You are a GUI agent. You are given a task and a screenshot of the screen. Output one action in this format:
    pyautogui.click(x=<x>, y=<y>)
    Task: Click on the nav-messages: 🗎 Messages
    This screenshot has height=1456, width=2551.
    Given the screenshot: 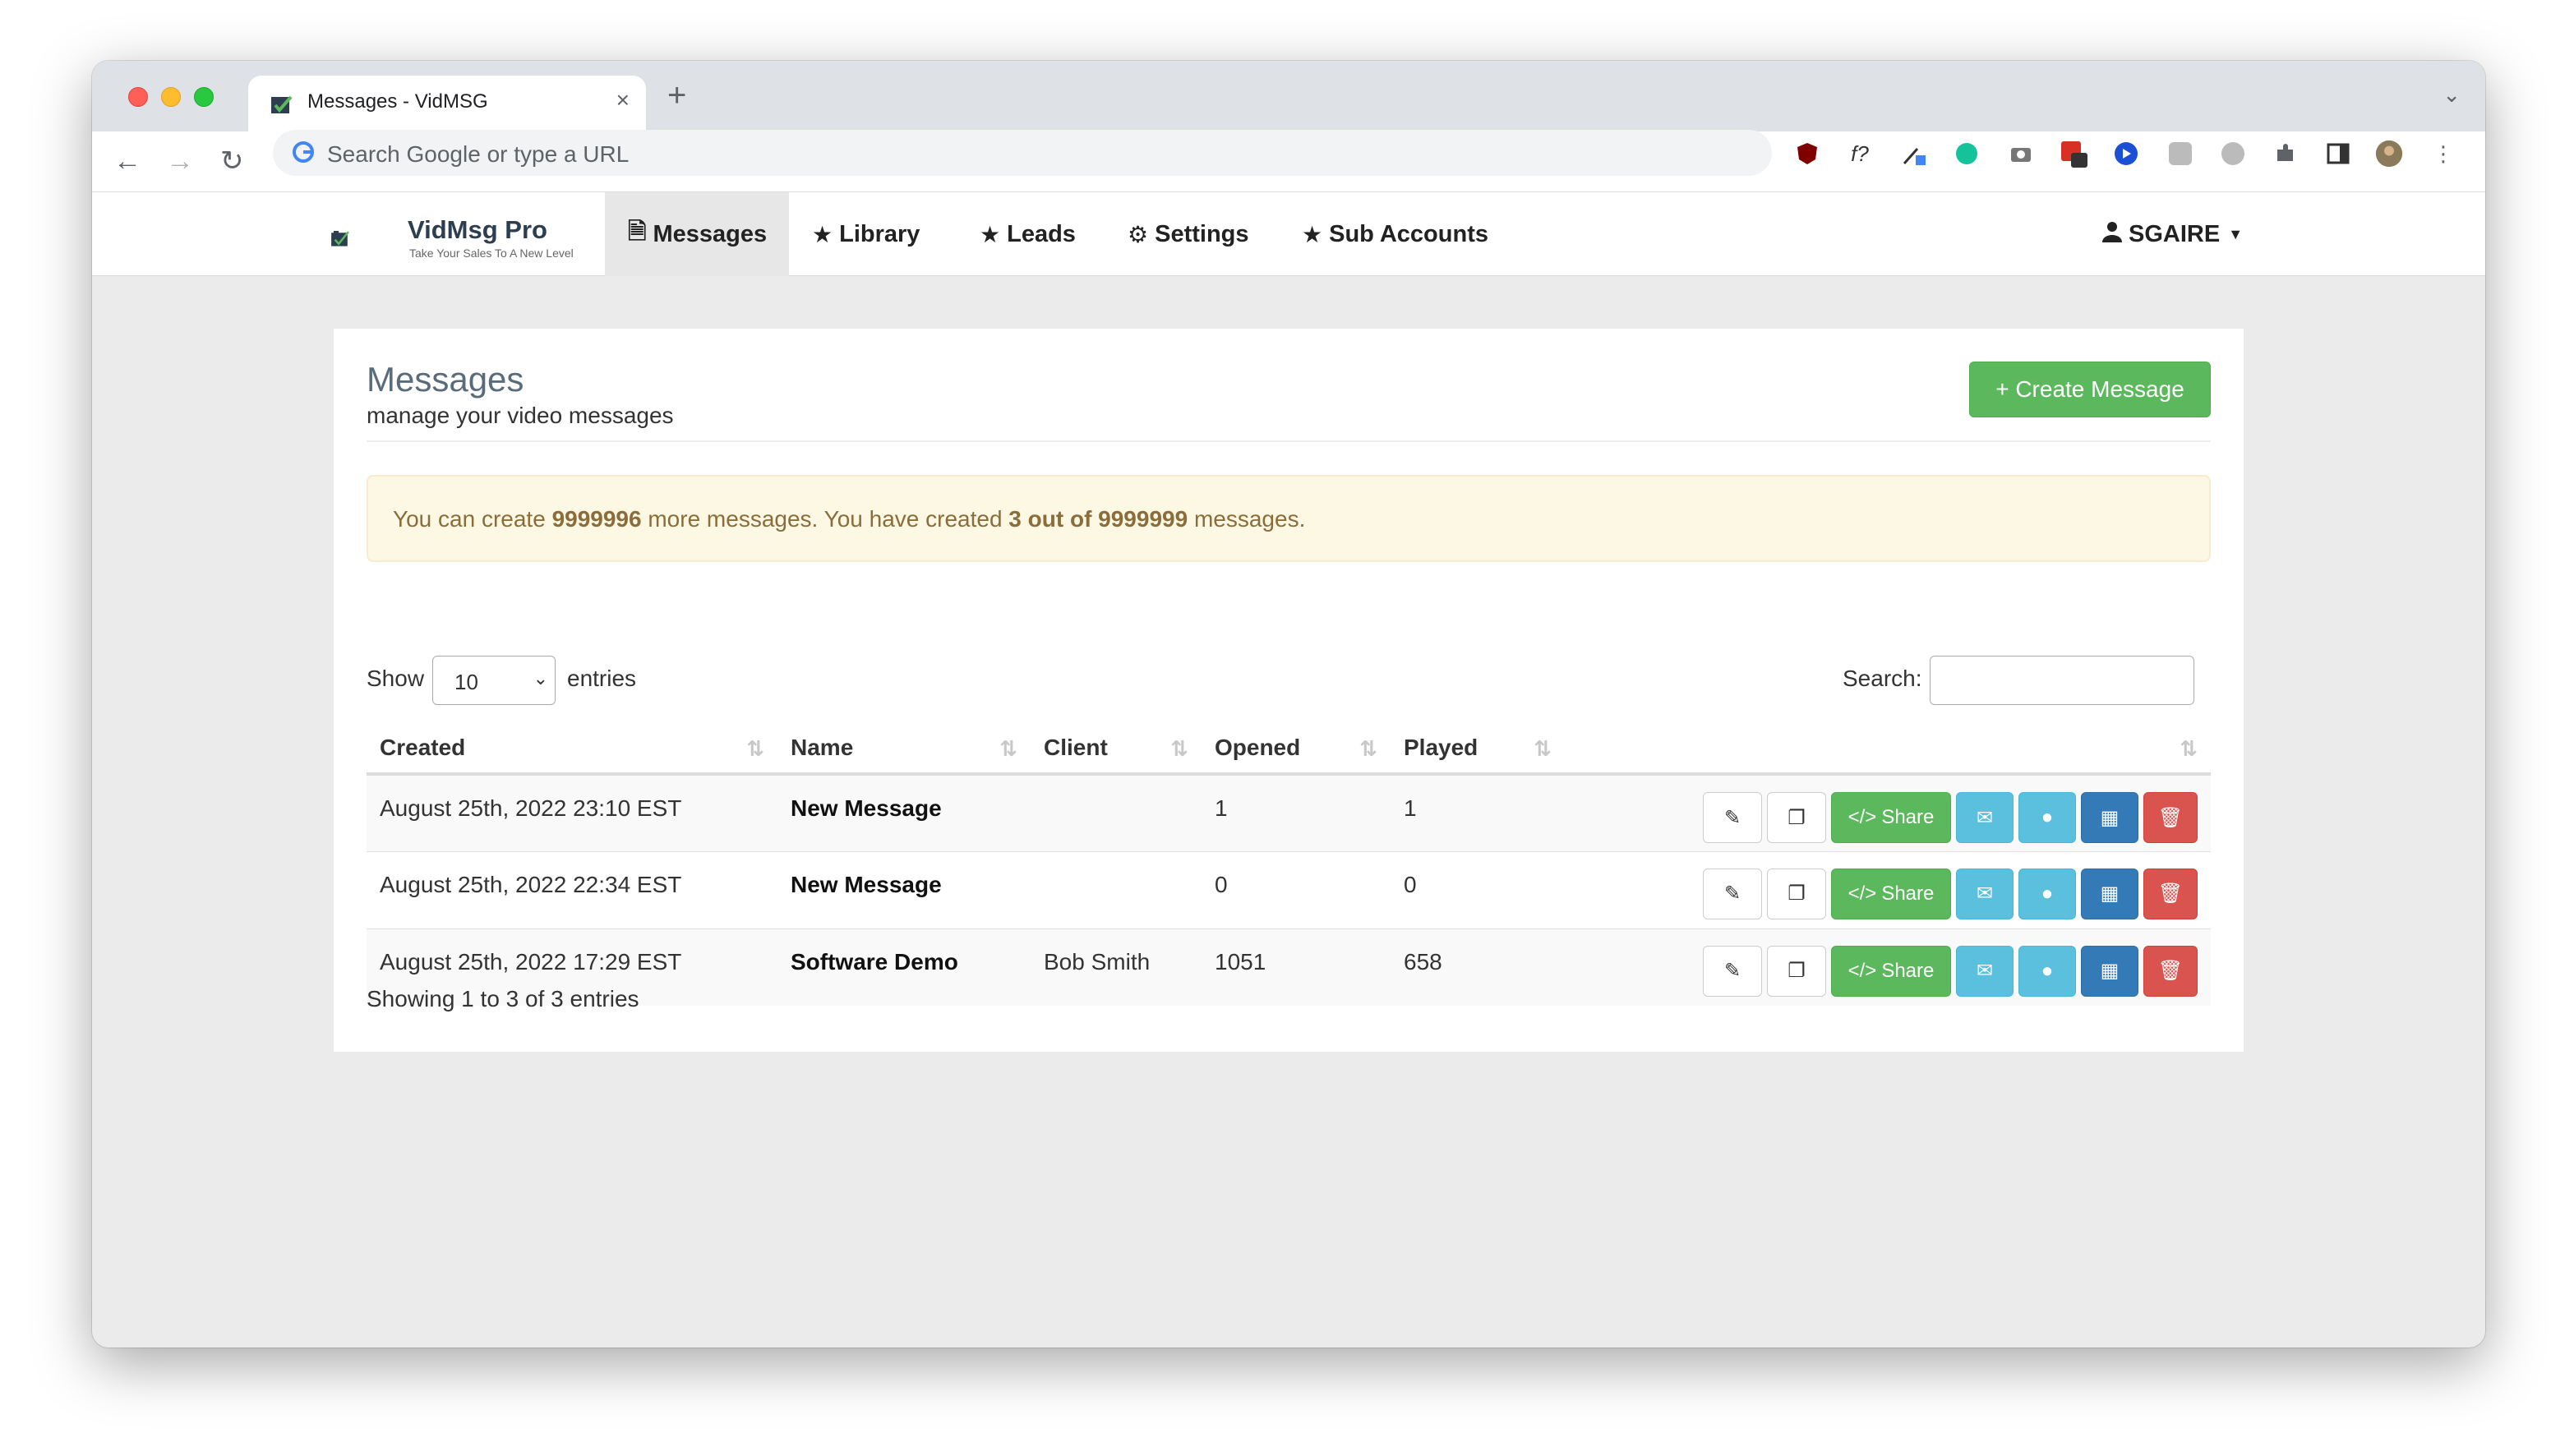 What is the action you would take?
    pyautogui.click(x=697, y=234)
    